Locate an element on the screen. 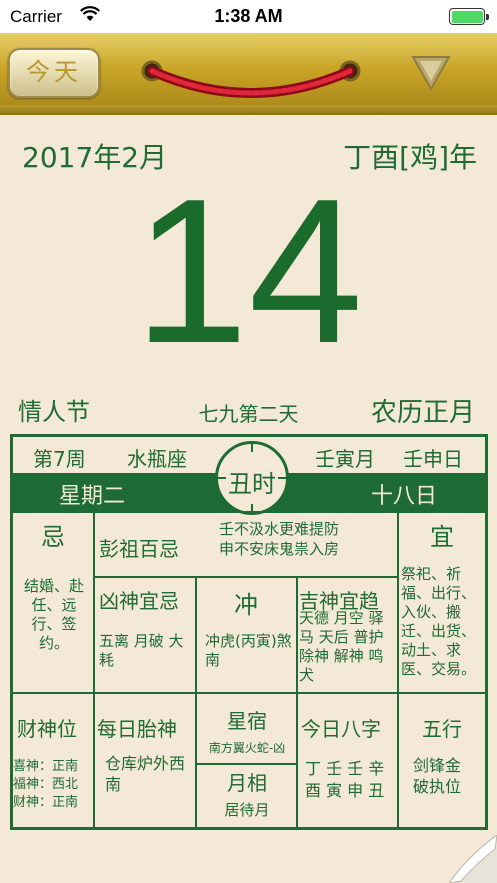  hour-label: 丑时 is located at coordinates (252, 484).